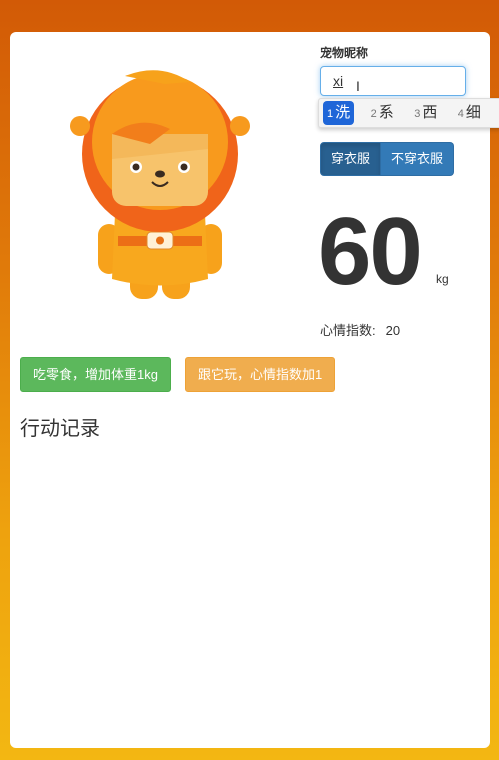 This screenshot has height=760, width=499. What do you see at coordinates (393, 330) in the screenshot?
I see `mood-value: 20` at bounding box center [393, 330].